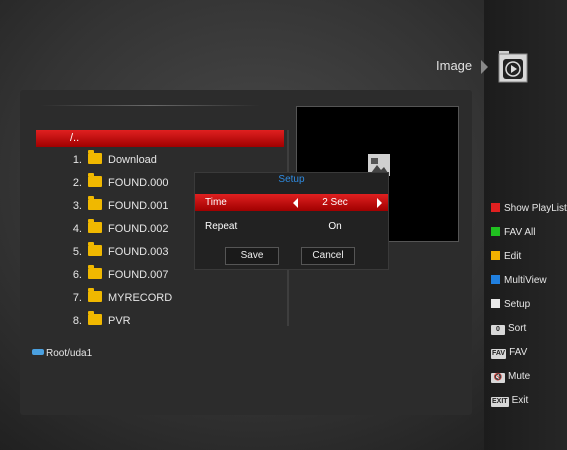 This screenshot has width=567, height=450. What do you see at coordinates (484, 67) in the screenshot?
I see `pointer-arrow-icon` at bounding box center [484, 67].